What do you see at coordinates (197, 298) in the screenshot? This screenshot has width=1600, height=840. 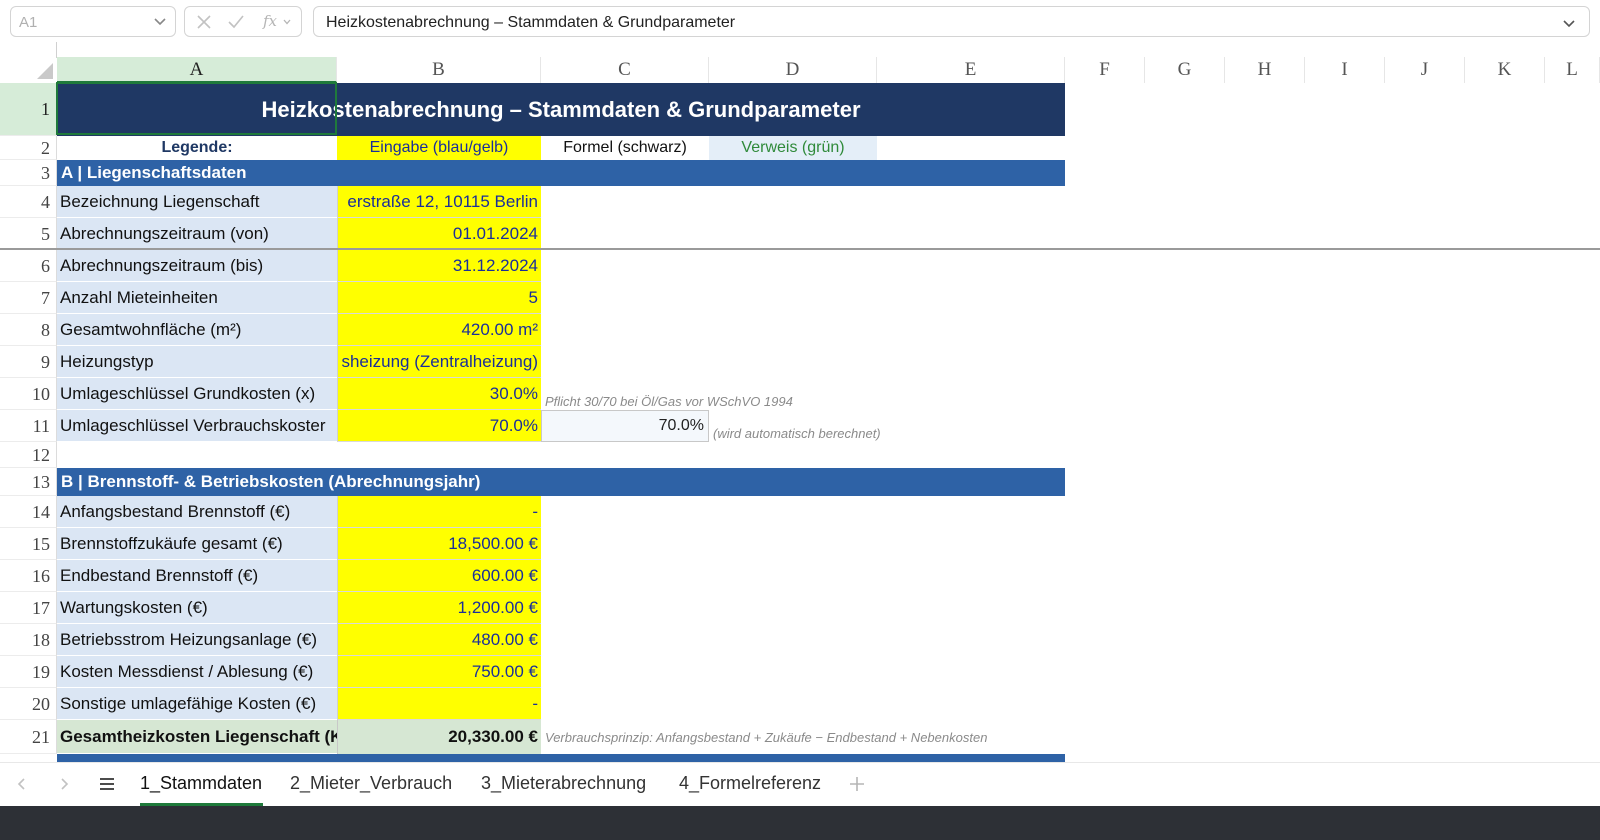 I see `label-cell: Anzahl Mieteinheiten` at bounding box center [197, 298].